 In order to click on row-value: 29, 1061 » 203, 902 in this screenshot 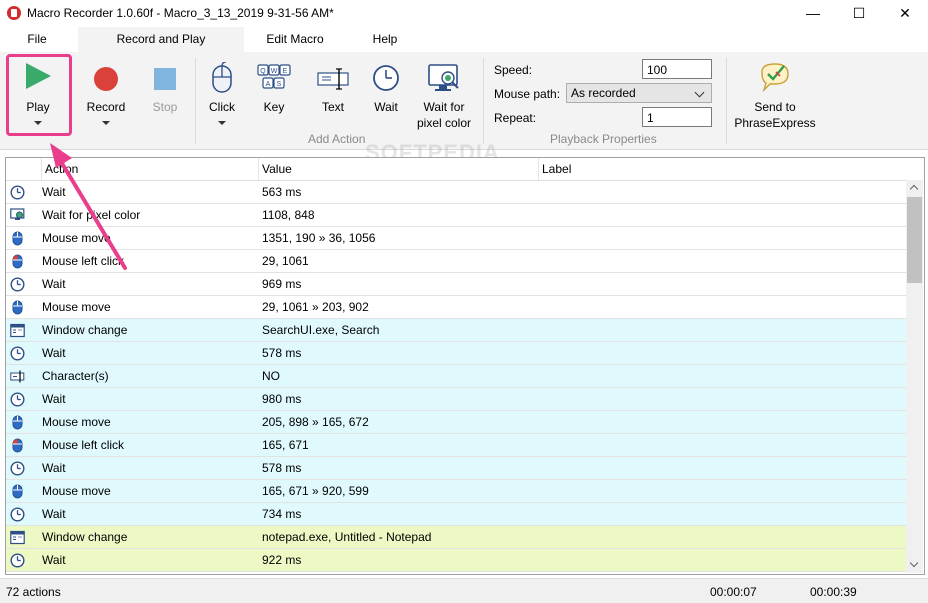, I will do `click(315, 307)`.